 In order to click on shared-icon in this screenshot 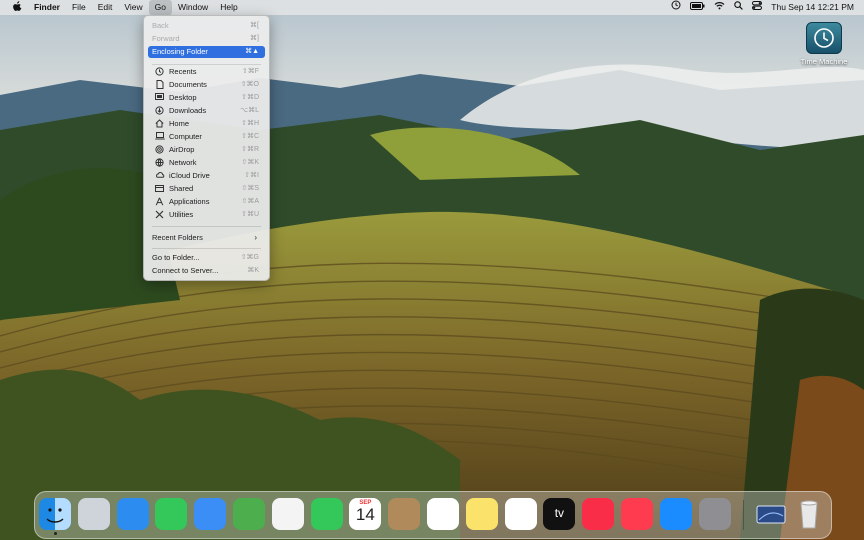, I will do `click(159, 189)`.